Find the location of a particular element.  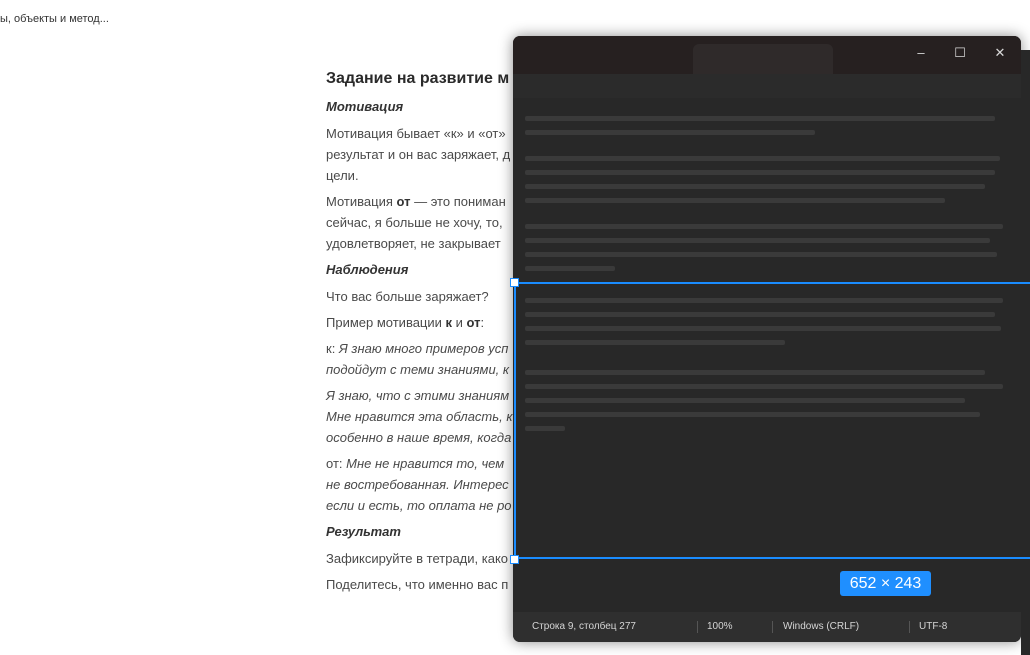

italic-text: не востребованная. Интерес is located at coordinates (417, 484).